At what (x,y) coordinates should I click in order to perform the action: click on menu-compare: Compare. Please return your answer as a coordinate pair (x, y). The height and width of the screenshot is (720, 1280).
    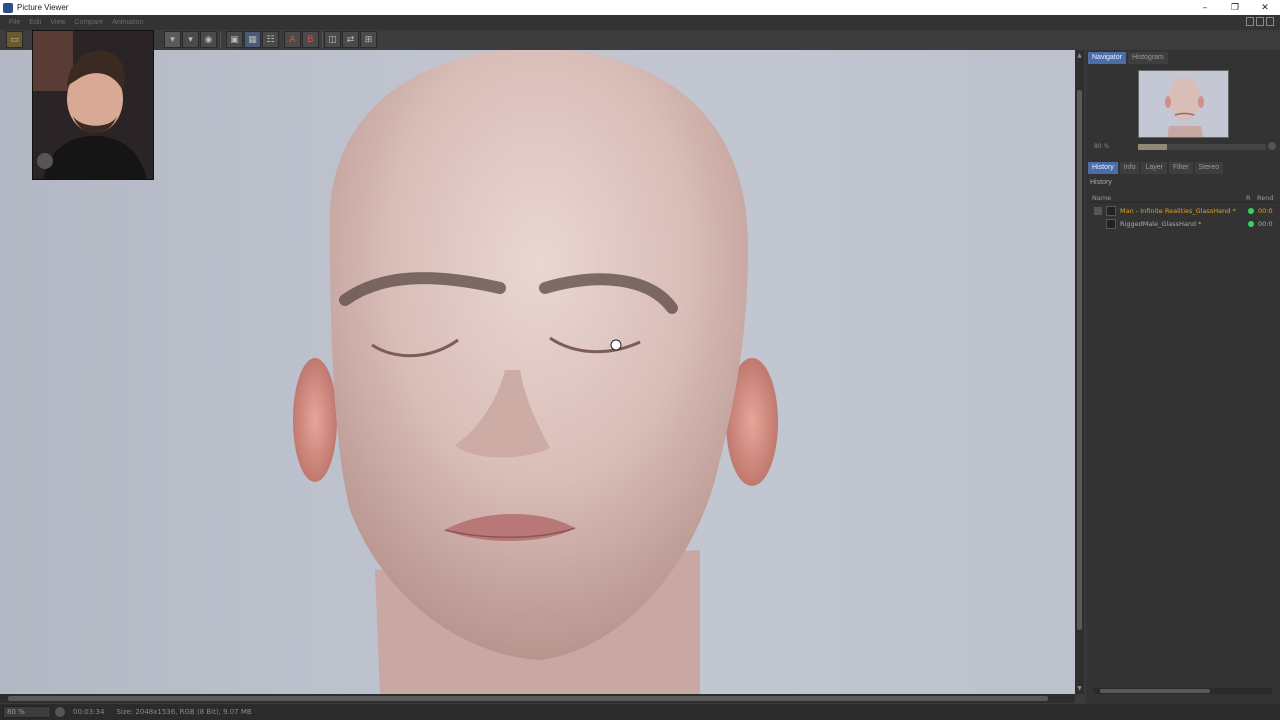
    Looking at the image, I should click on (88, 22).